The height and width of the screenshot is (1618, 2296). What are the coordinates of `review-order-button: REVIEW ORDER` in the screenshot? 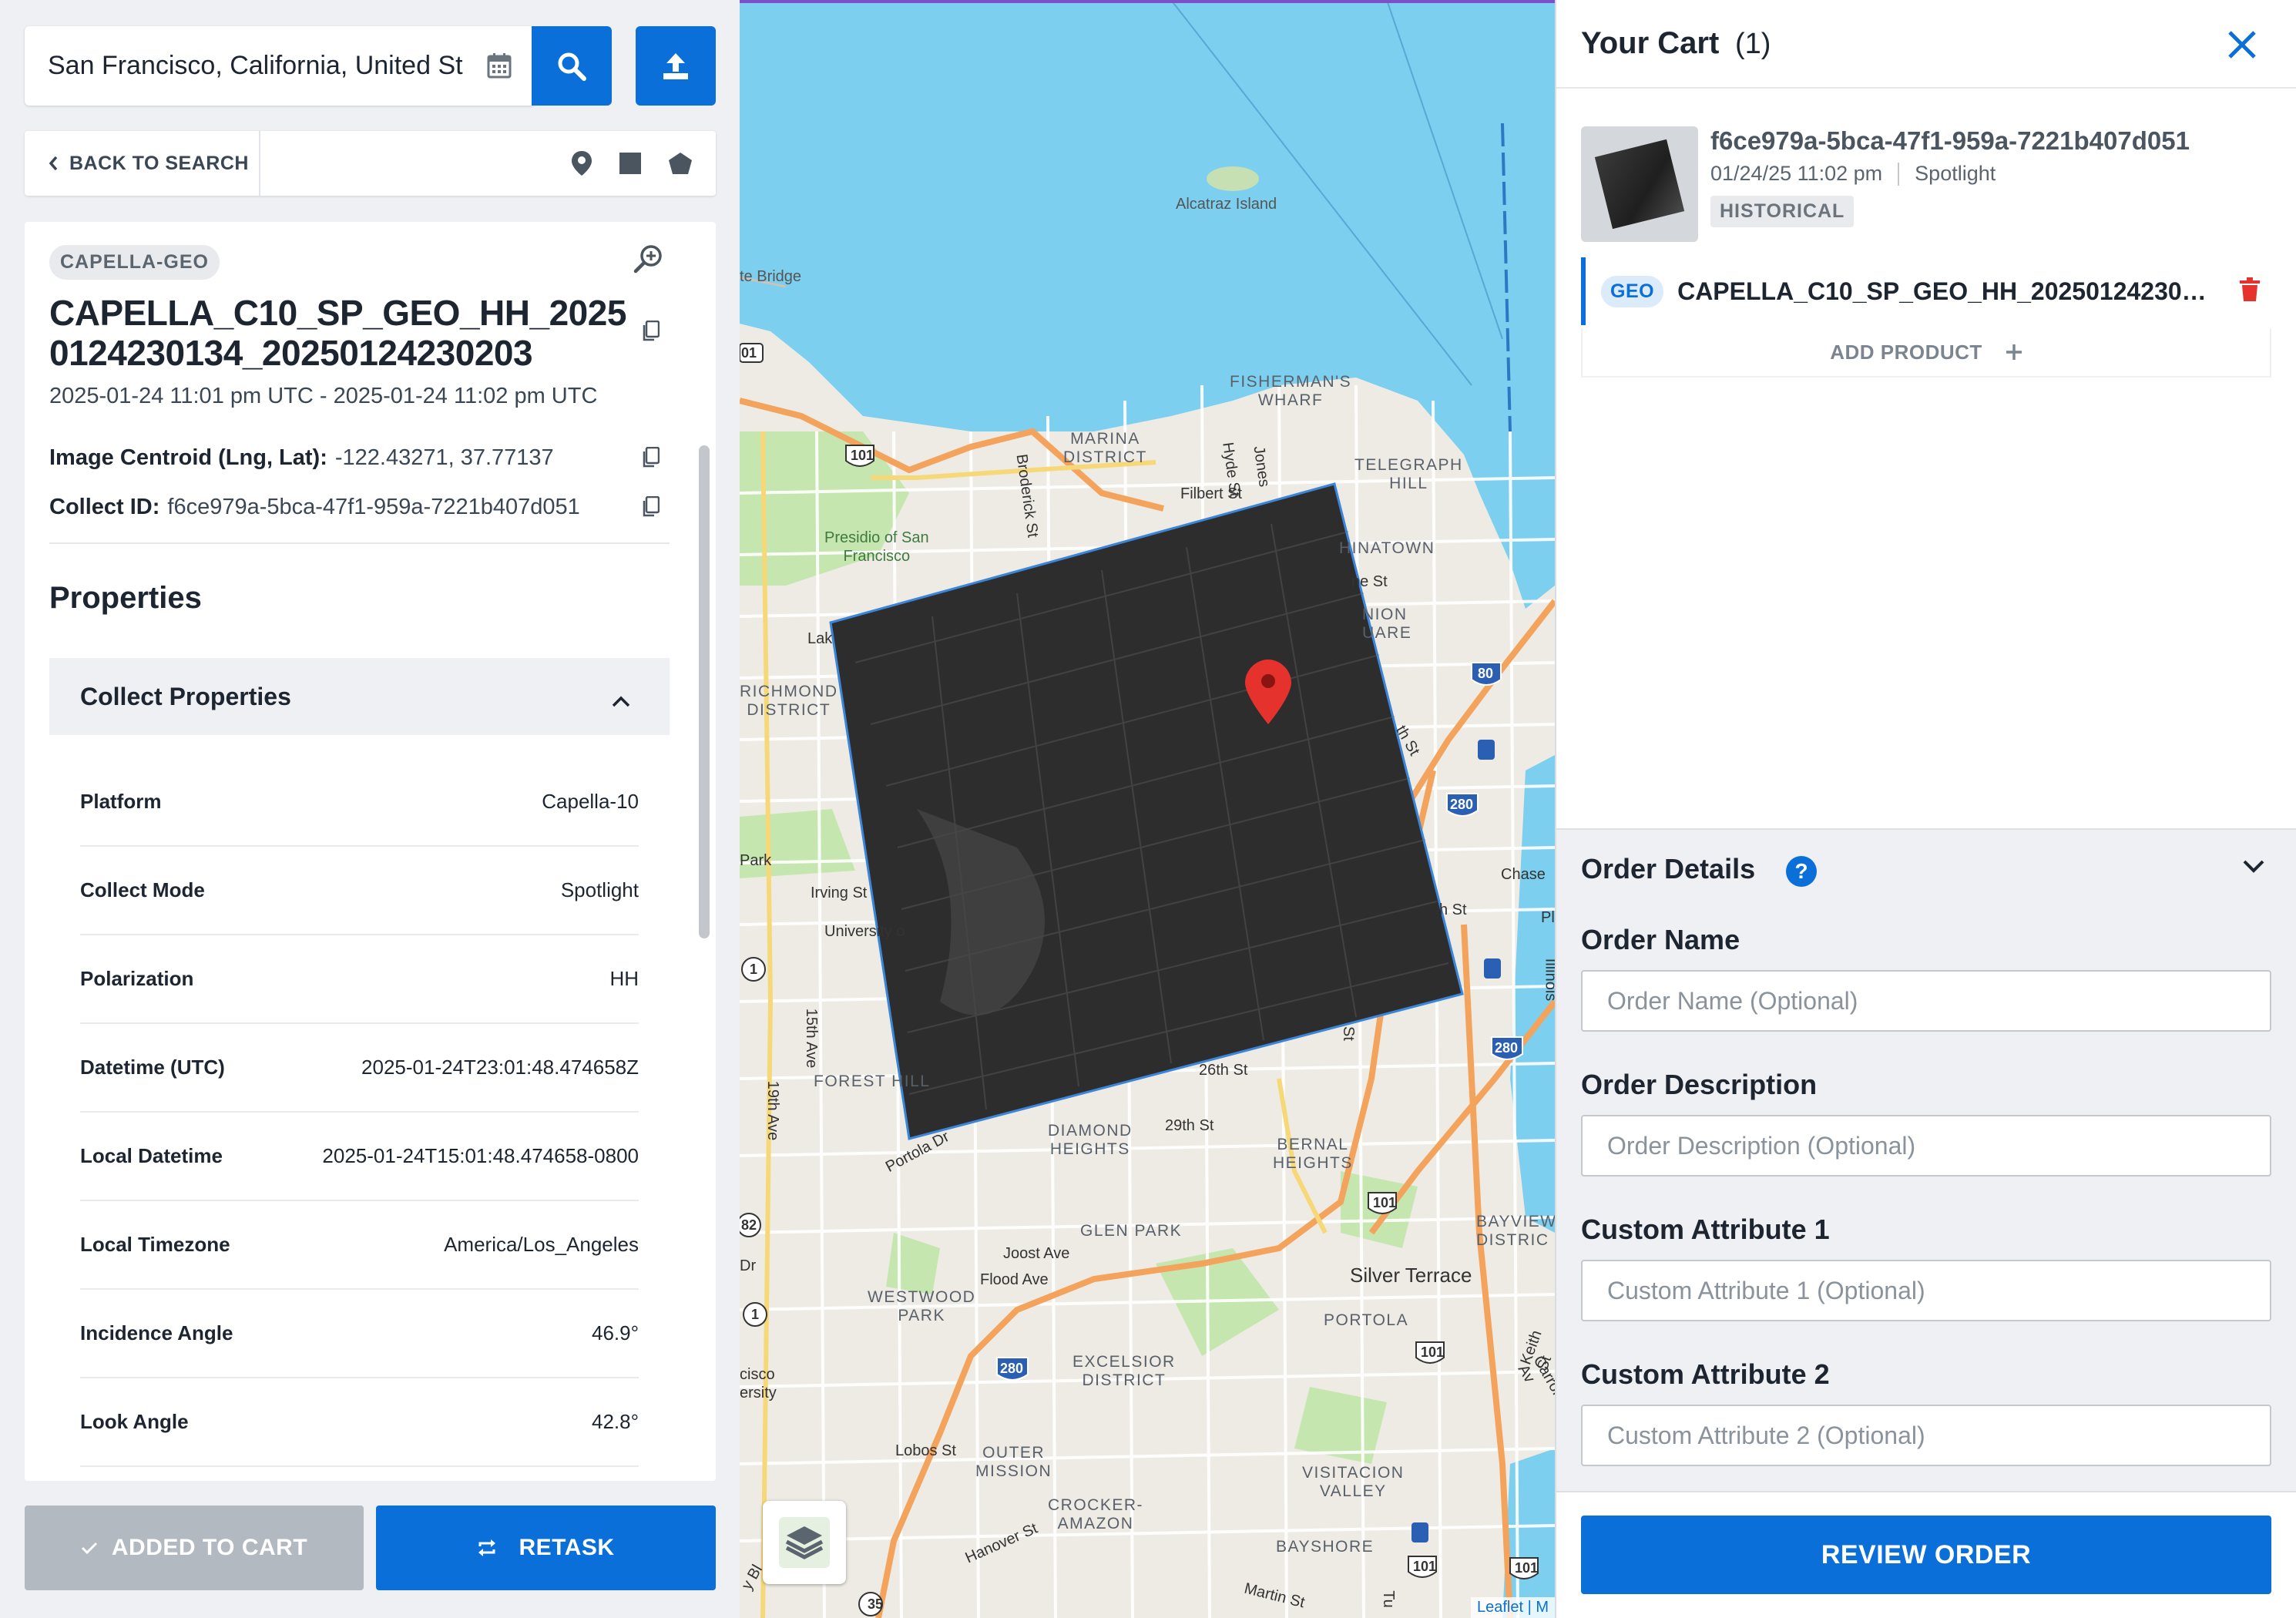 It's located at (1926, 1555).